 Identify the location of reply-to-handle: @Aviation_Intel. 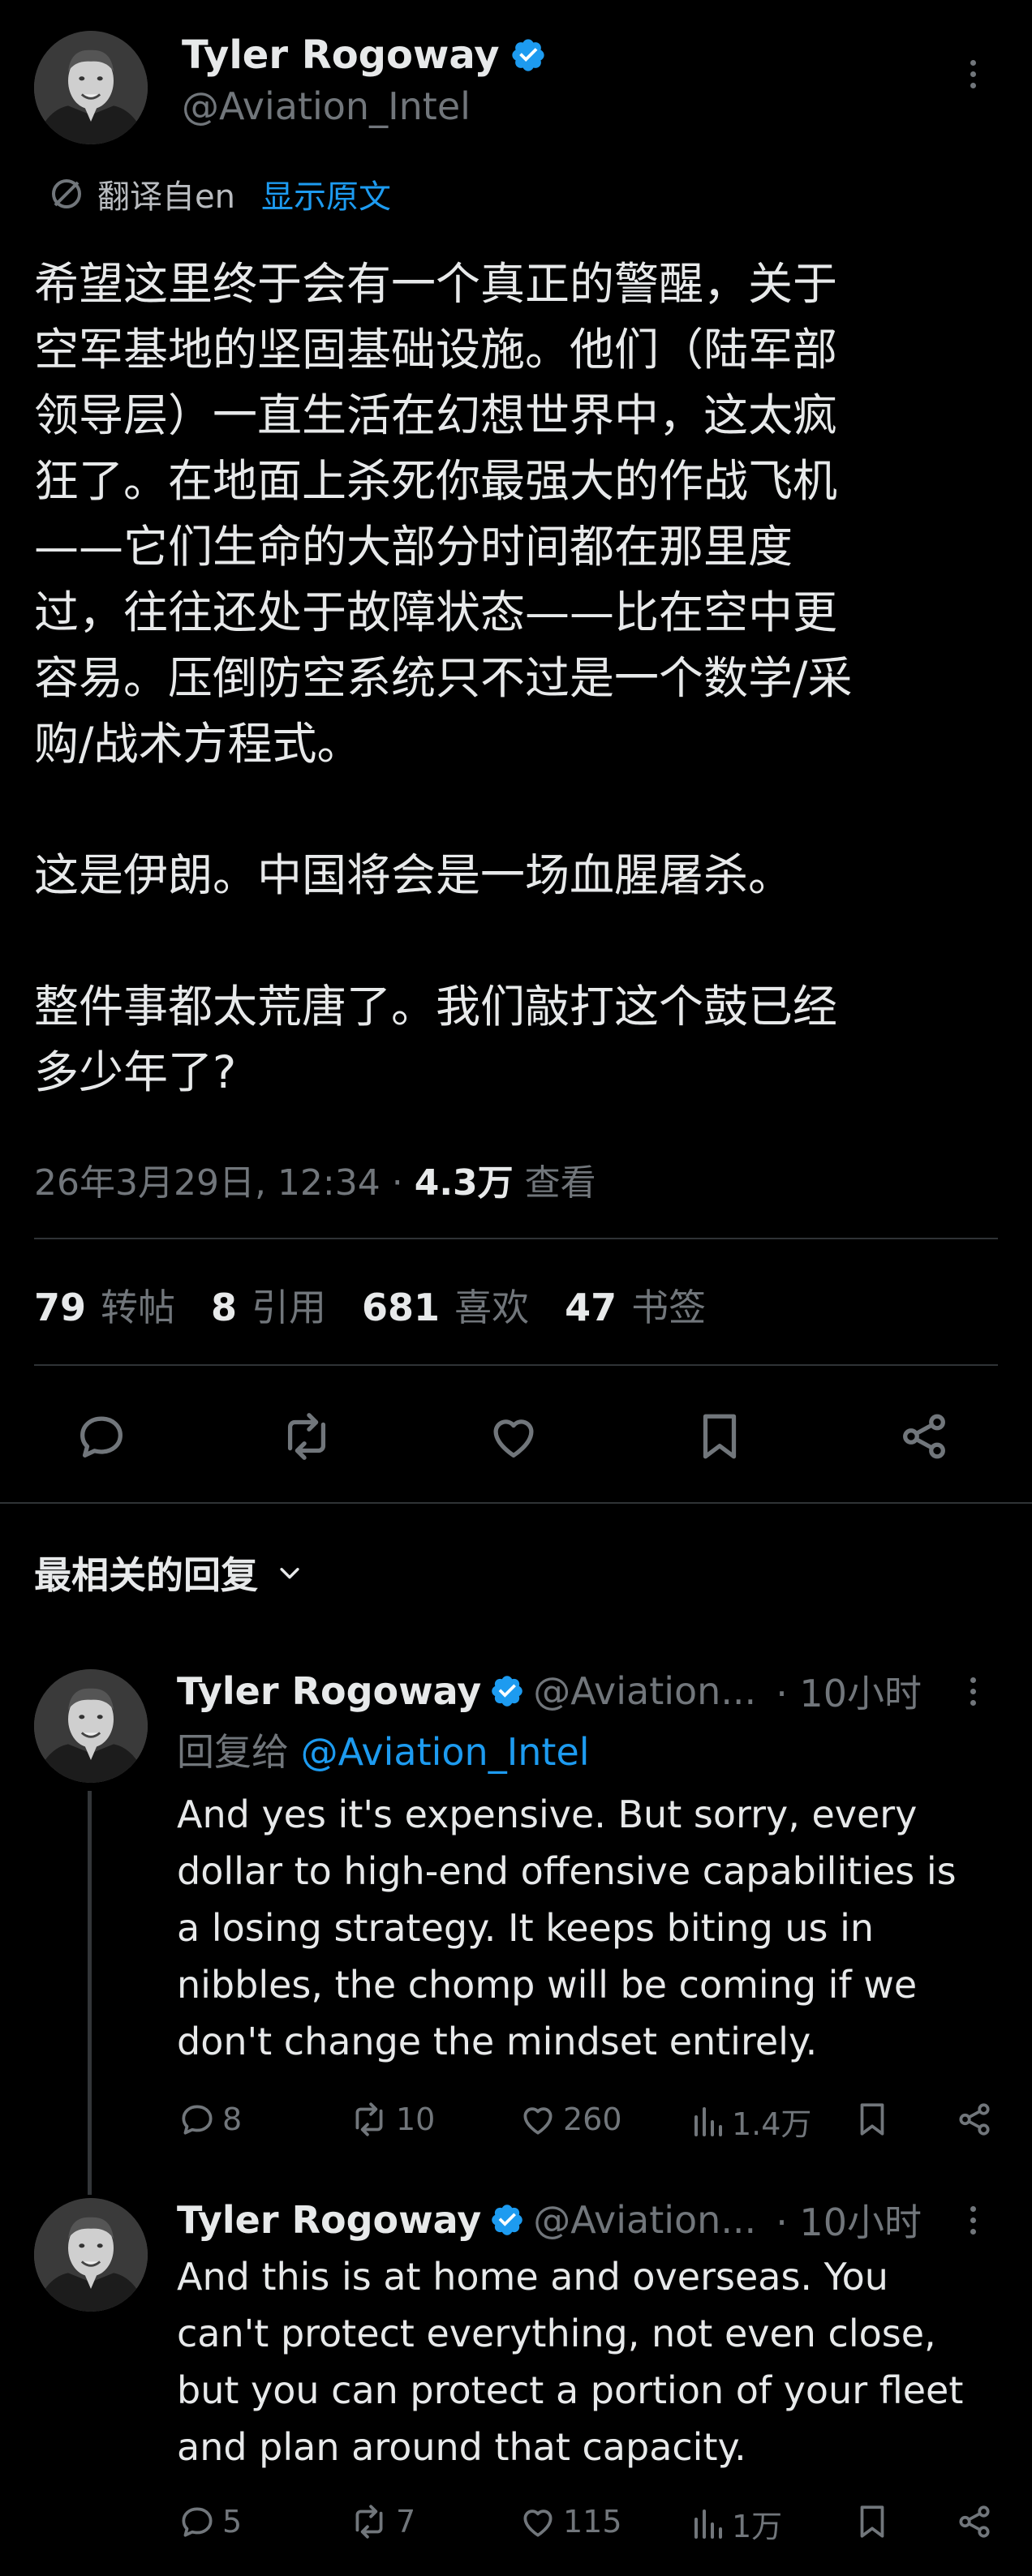
(445, 1752).